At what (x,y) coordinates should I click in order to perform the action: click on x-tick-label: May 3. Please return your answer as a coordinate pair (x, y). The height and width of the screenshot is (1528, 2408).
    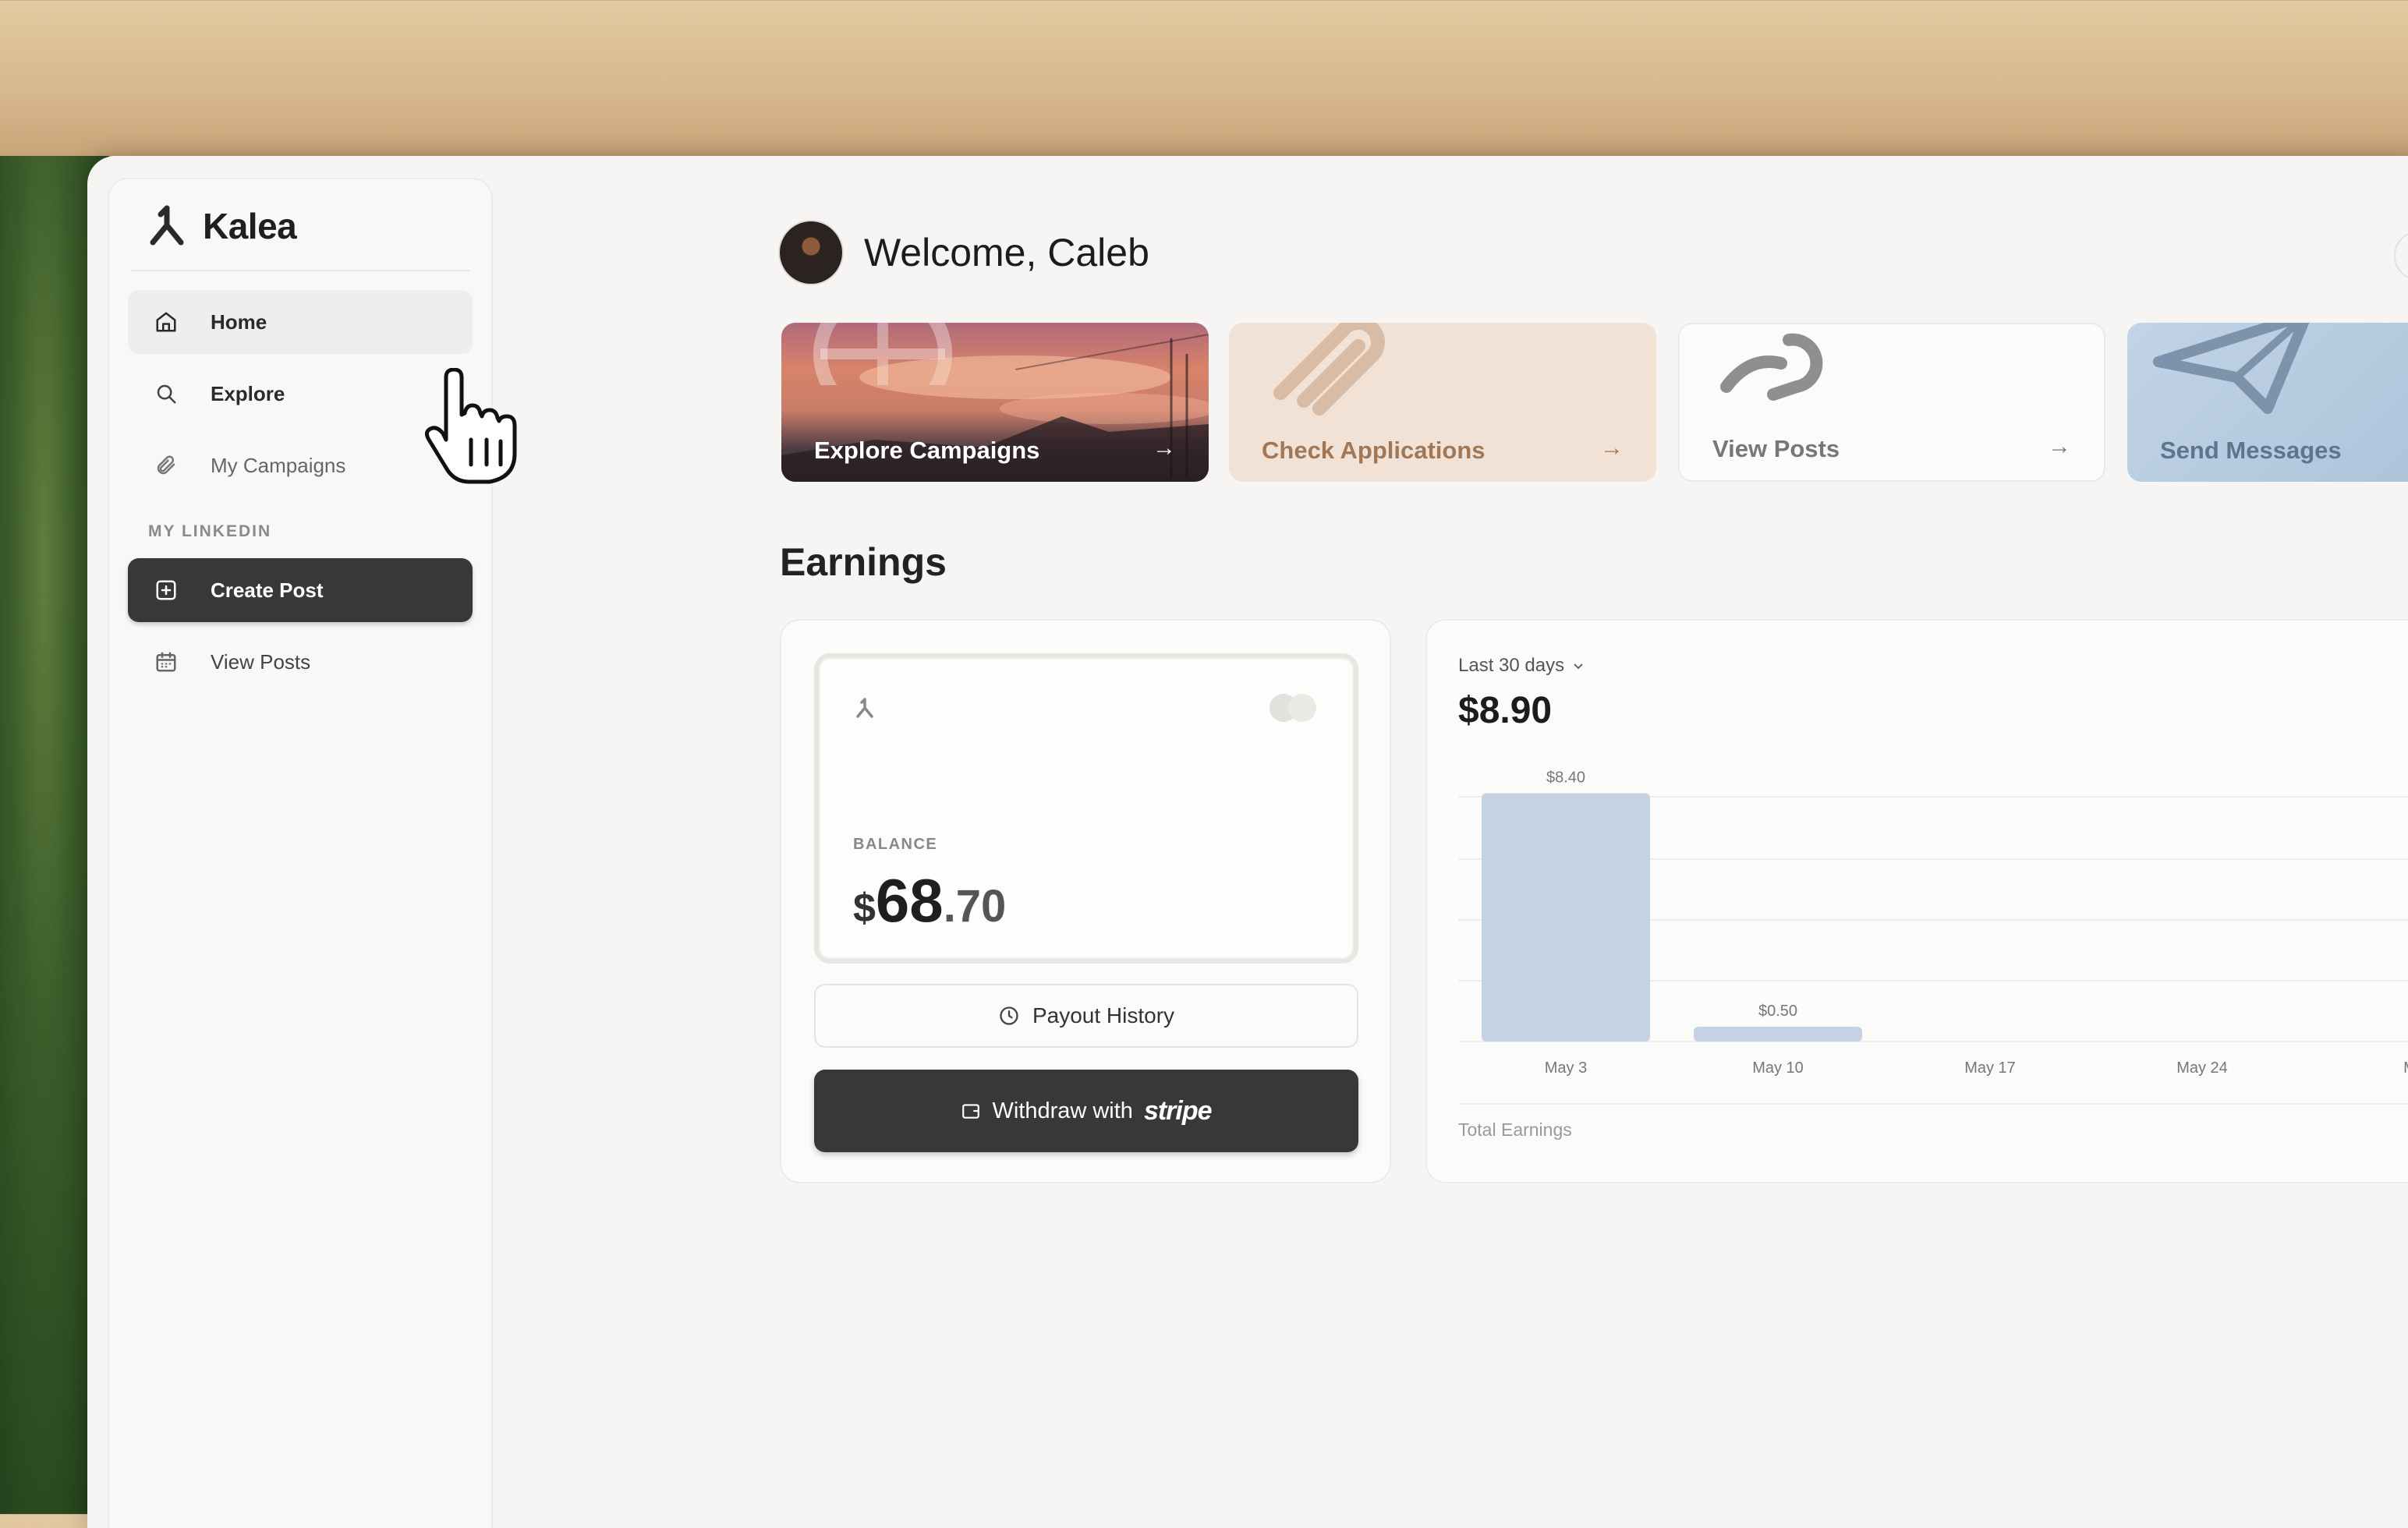
    Looking at the image, I should click on (1566, 1068).